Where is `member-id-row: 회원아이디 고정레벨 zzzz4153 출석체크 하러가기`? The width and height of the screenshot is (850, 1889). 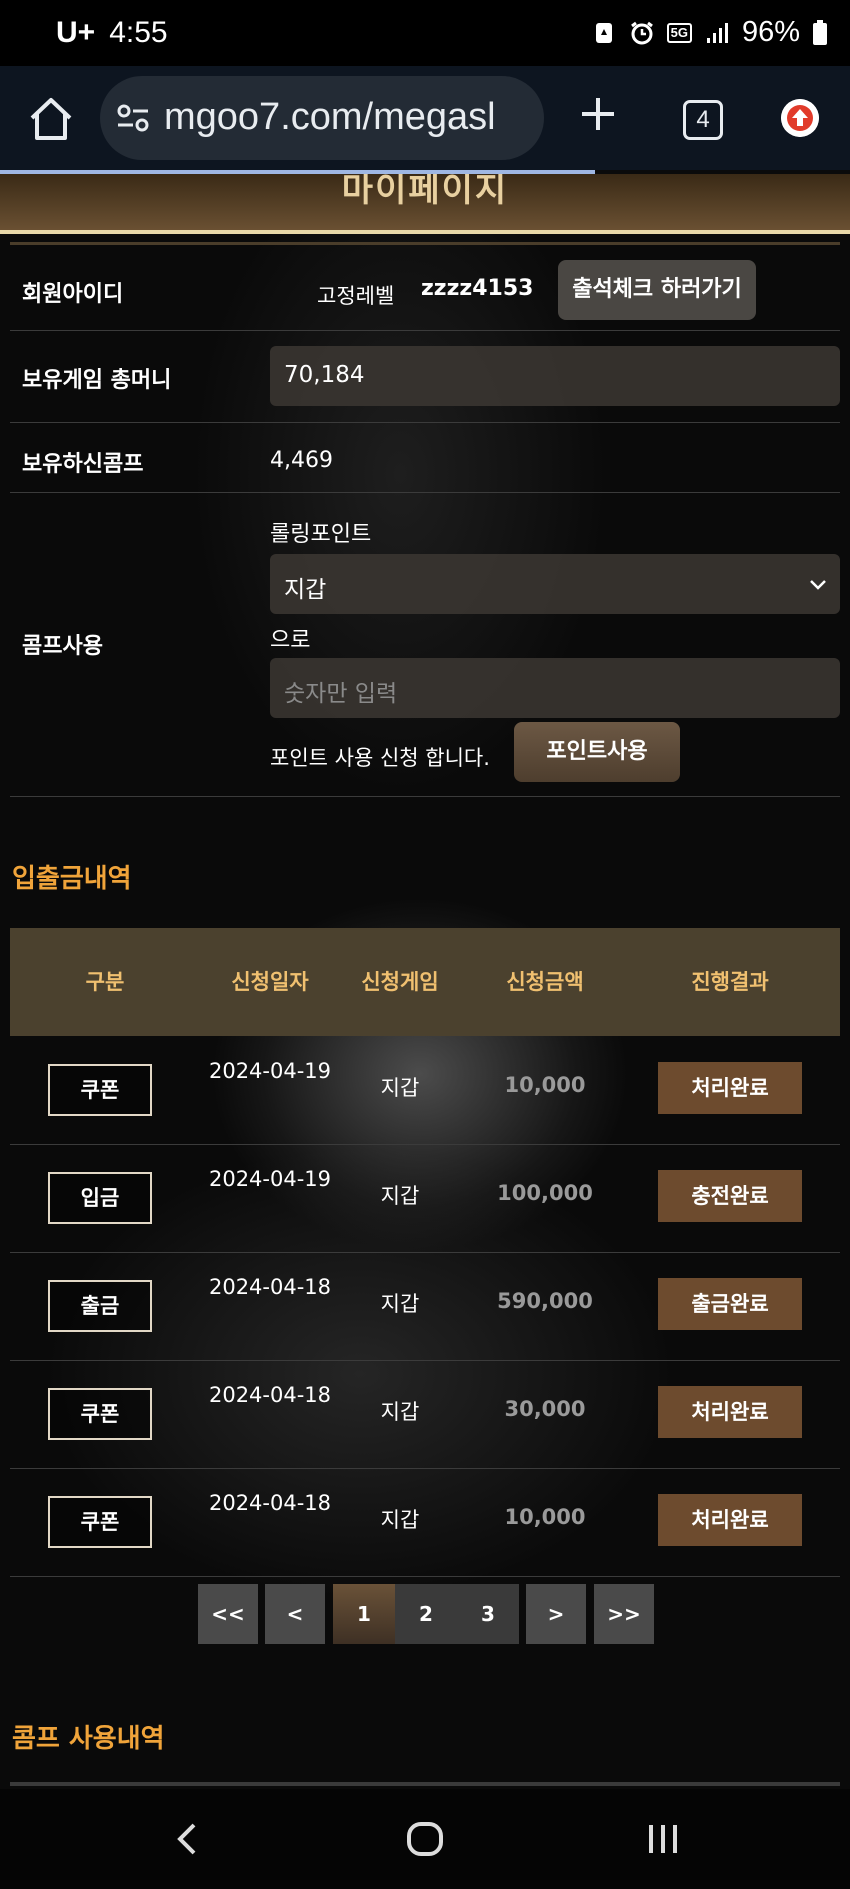
member-id-row: 회원아이디 고정레벨 zzzz4153 출석체크 하러가기 is located at coordinates (425, 288).